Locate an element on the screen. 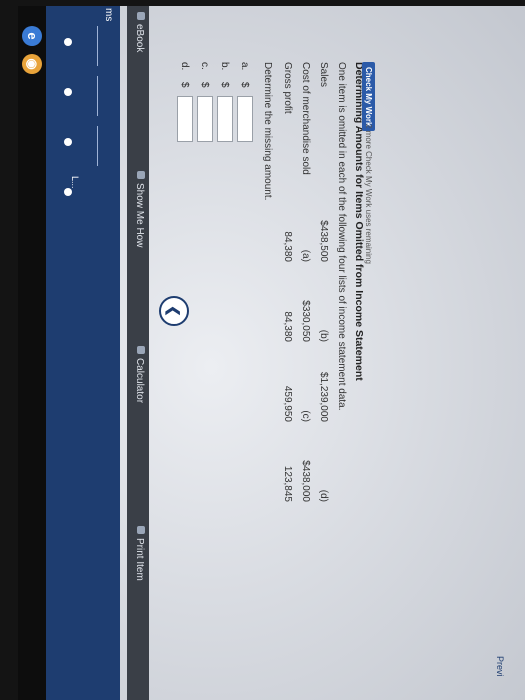  answer-input-d is located at coordinates (185, 119).